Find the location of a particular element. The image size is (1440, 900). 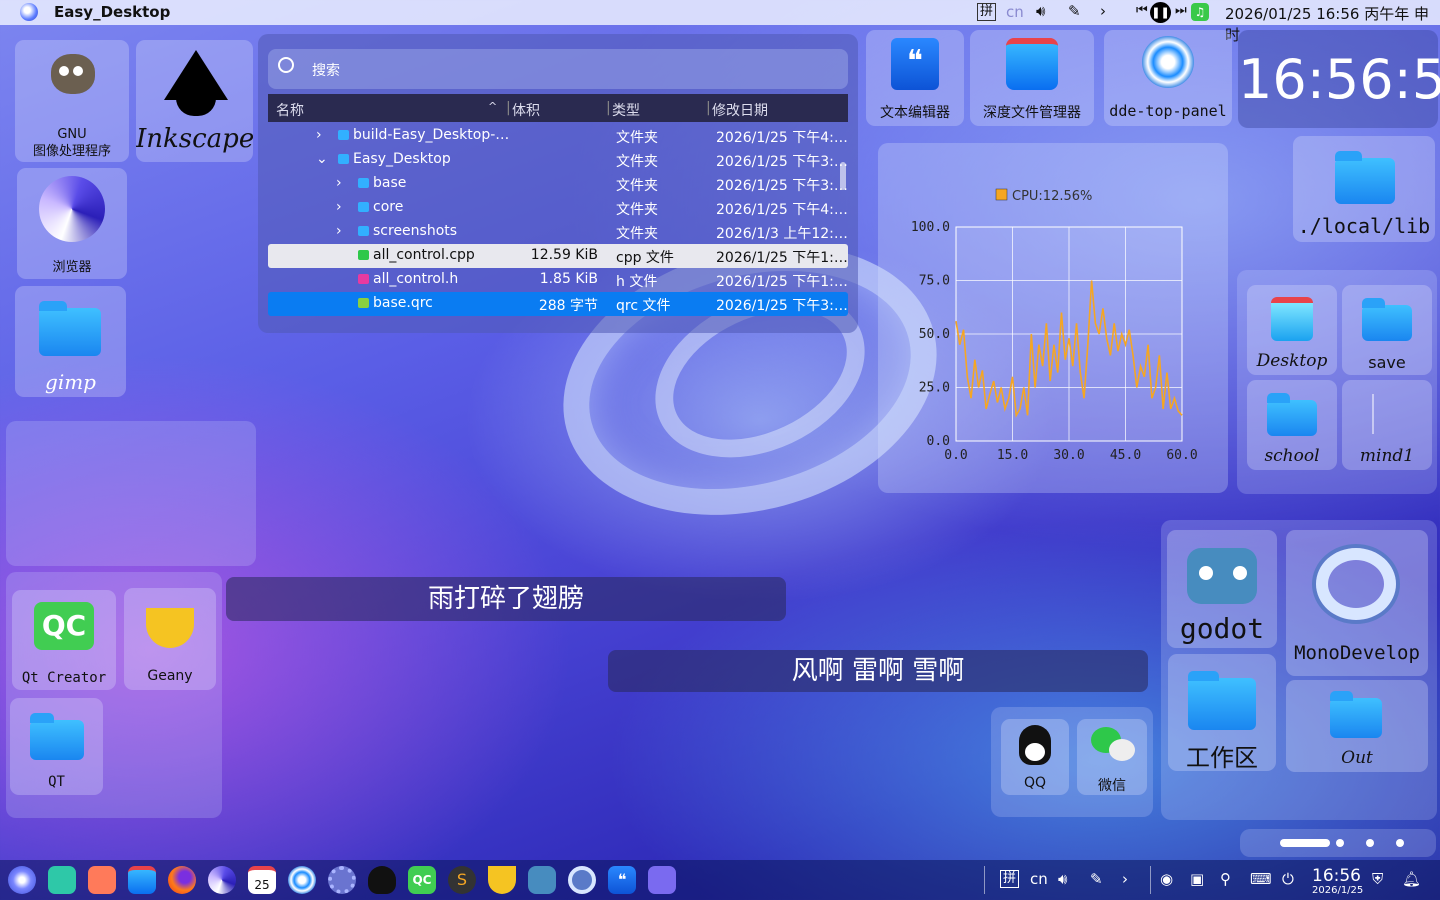

multitask-view-icon is located at coordinates (62, 880).